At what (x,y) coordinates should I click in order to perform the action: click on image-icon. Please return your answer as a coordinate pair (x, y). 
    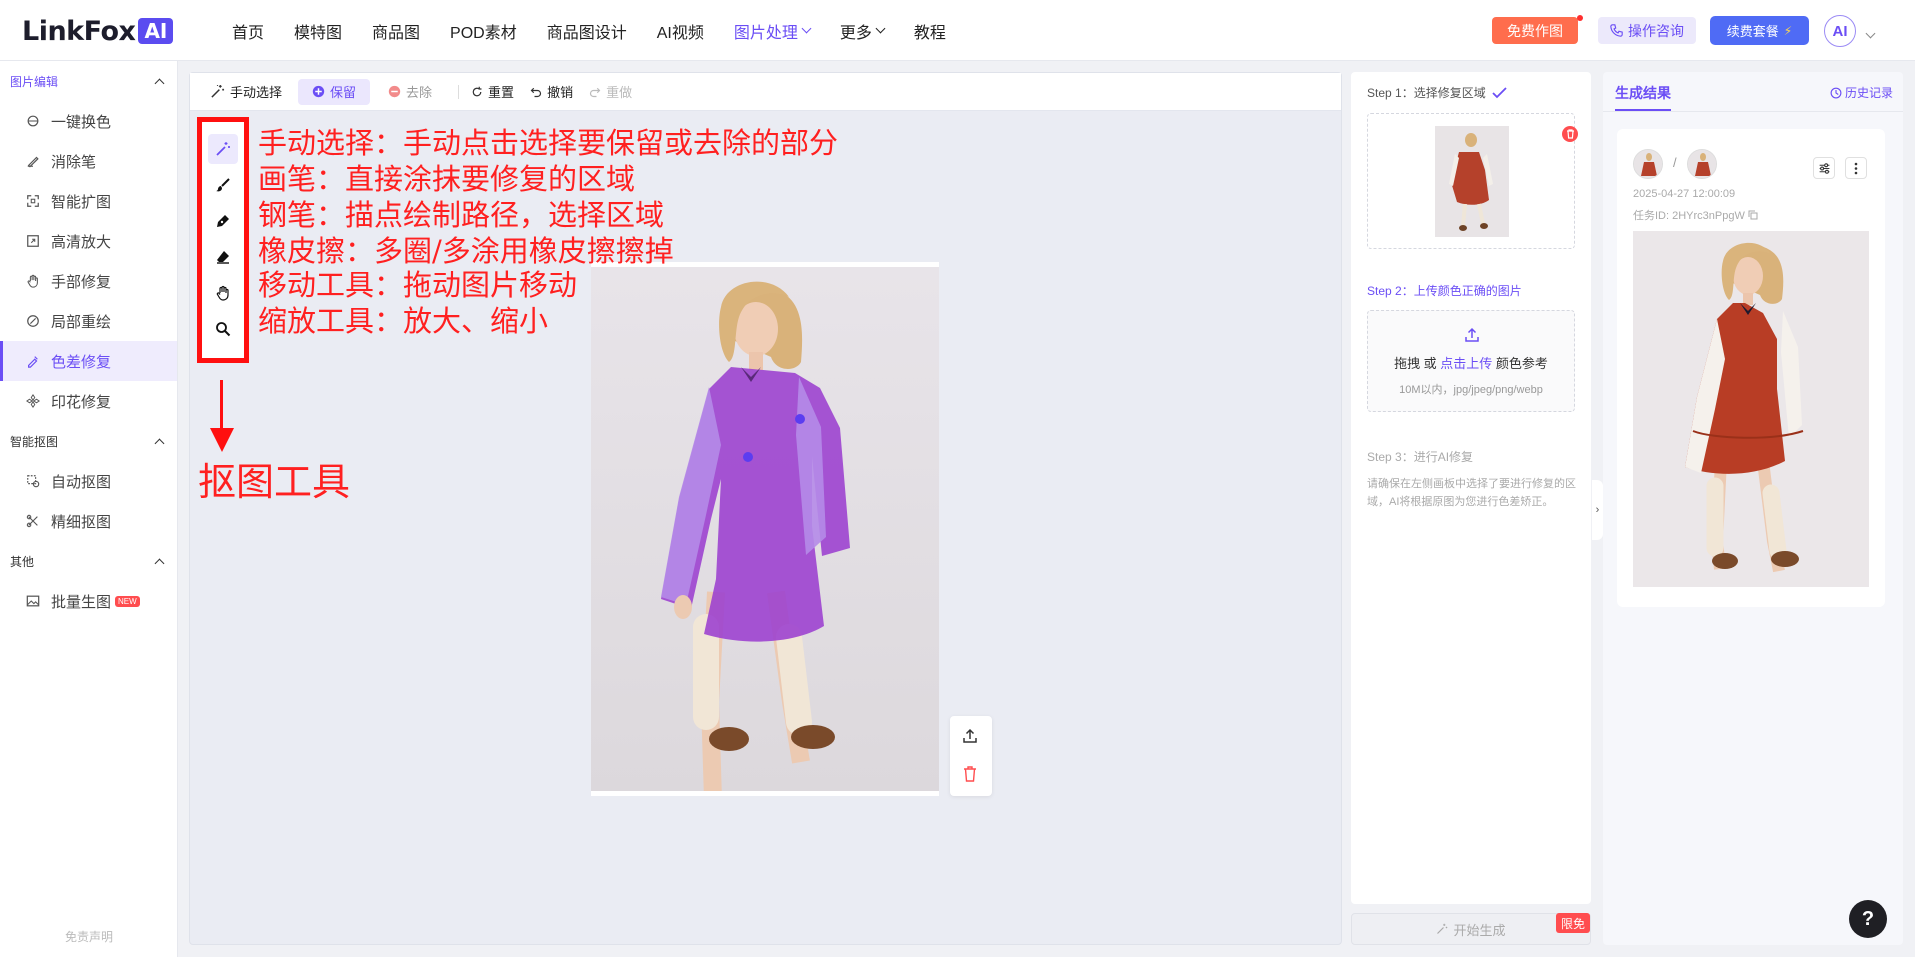
    Looking at the image, I should click on (33, 601).